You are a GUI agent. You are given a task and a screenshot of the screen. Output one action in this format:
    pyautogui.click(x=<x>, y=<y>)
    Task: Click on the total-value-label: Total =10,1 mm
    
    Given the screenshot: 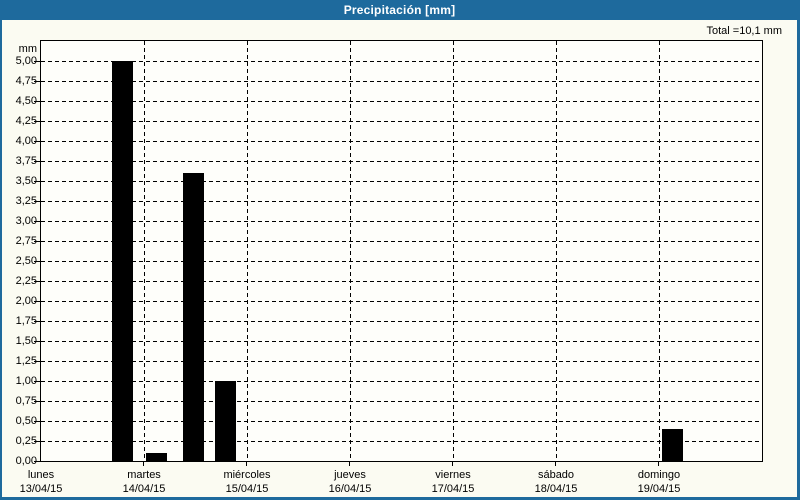 What is the action you would take?
    pyautogui.click(x=744, y=31)
    